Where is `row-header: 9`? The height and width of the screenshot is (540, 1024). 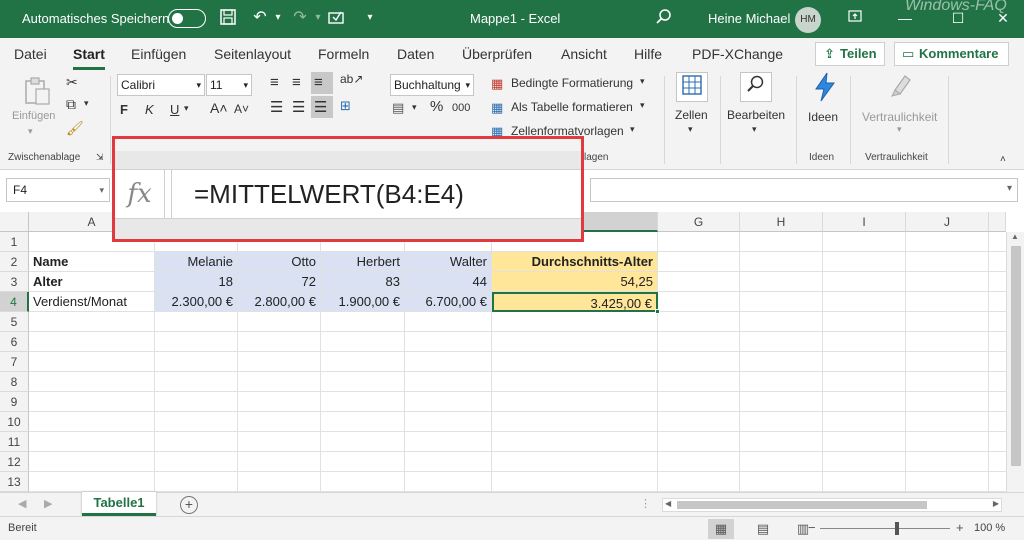 row-header: 9 is located at coordinates (14, 402).